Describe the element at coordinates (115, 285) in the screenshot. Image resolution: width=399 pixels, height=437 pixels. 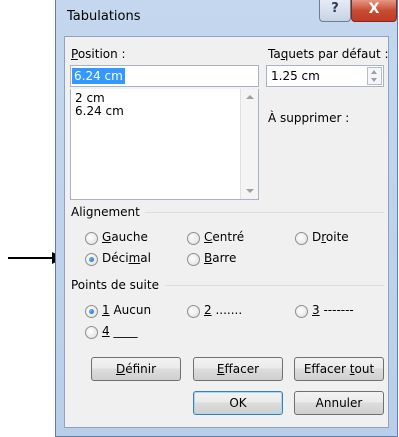
I see `leader-group-title: Points de suite` at that location.